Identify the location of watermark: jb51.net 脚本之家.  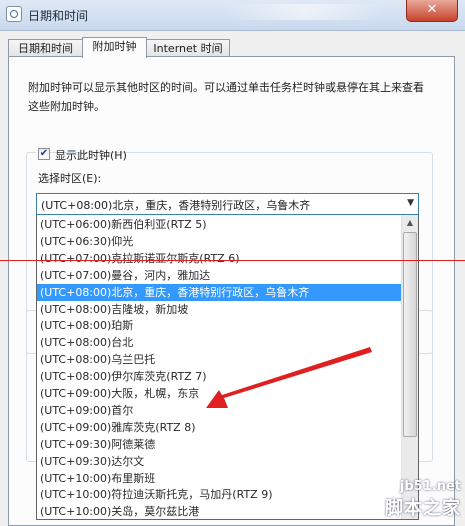
(423, 499).